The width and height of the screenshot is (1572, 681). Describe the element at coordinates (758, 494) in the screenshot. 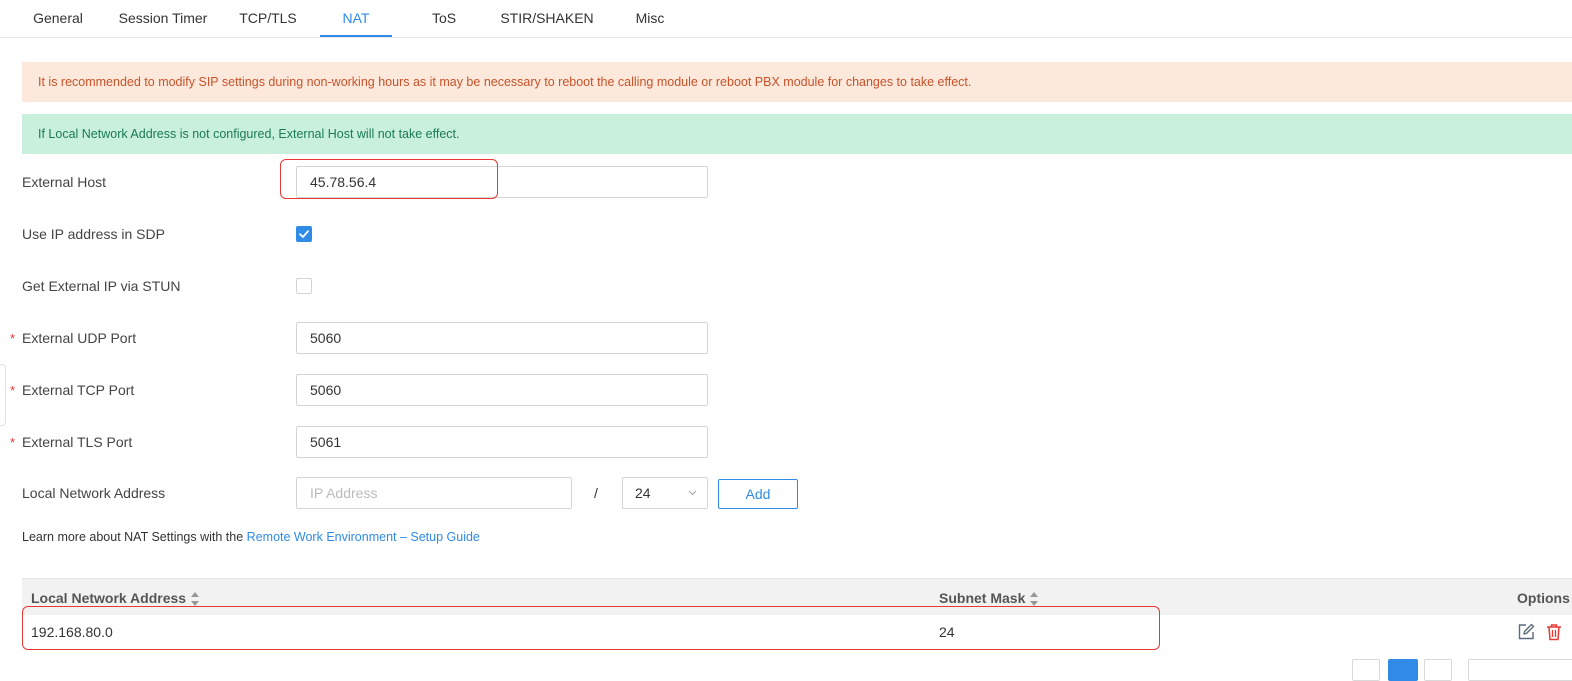

I see `add-button: Add` at that location.